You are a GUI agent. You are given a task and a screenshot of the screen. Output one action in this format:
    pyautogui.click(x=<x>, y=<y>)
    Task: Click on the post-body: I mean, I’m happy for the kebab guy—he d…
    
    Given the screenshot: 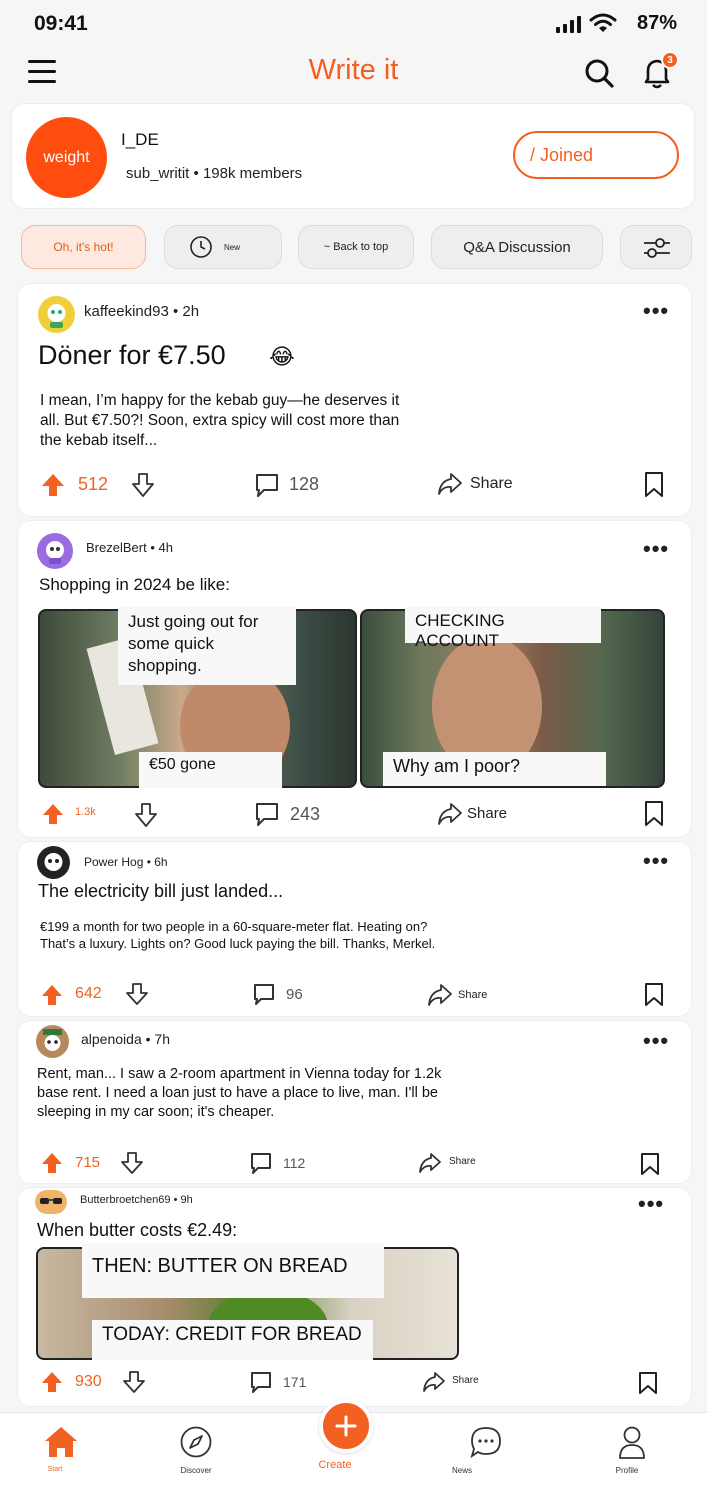 What is the action you would take?
    pyautogui.click(x=220, y=421)
    